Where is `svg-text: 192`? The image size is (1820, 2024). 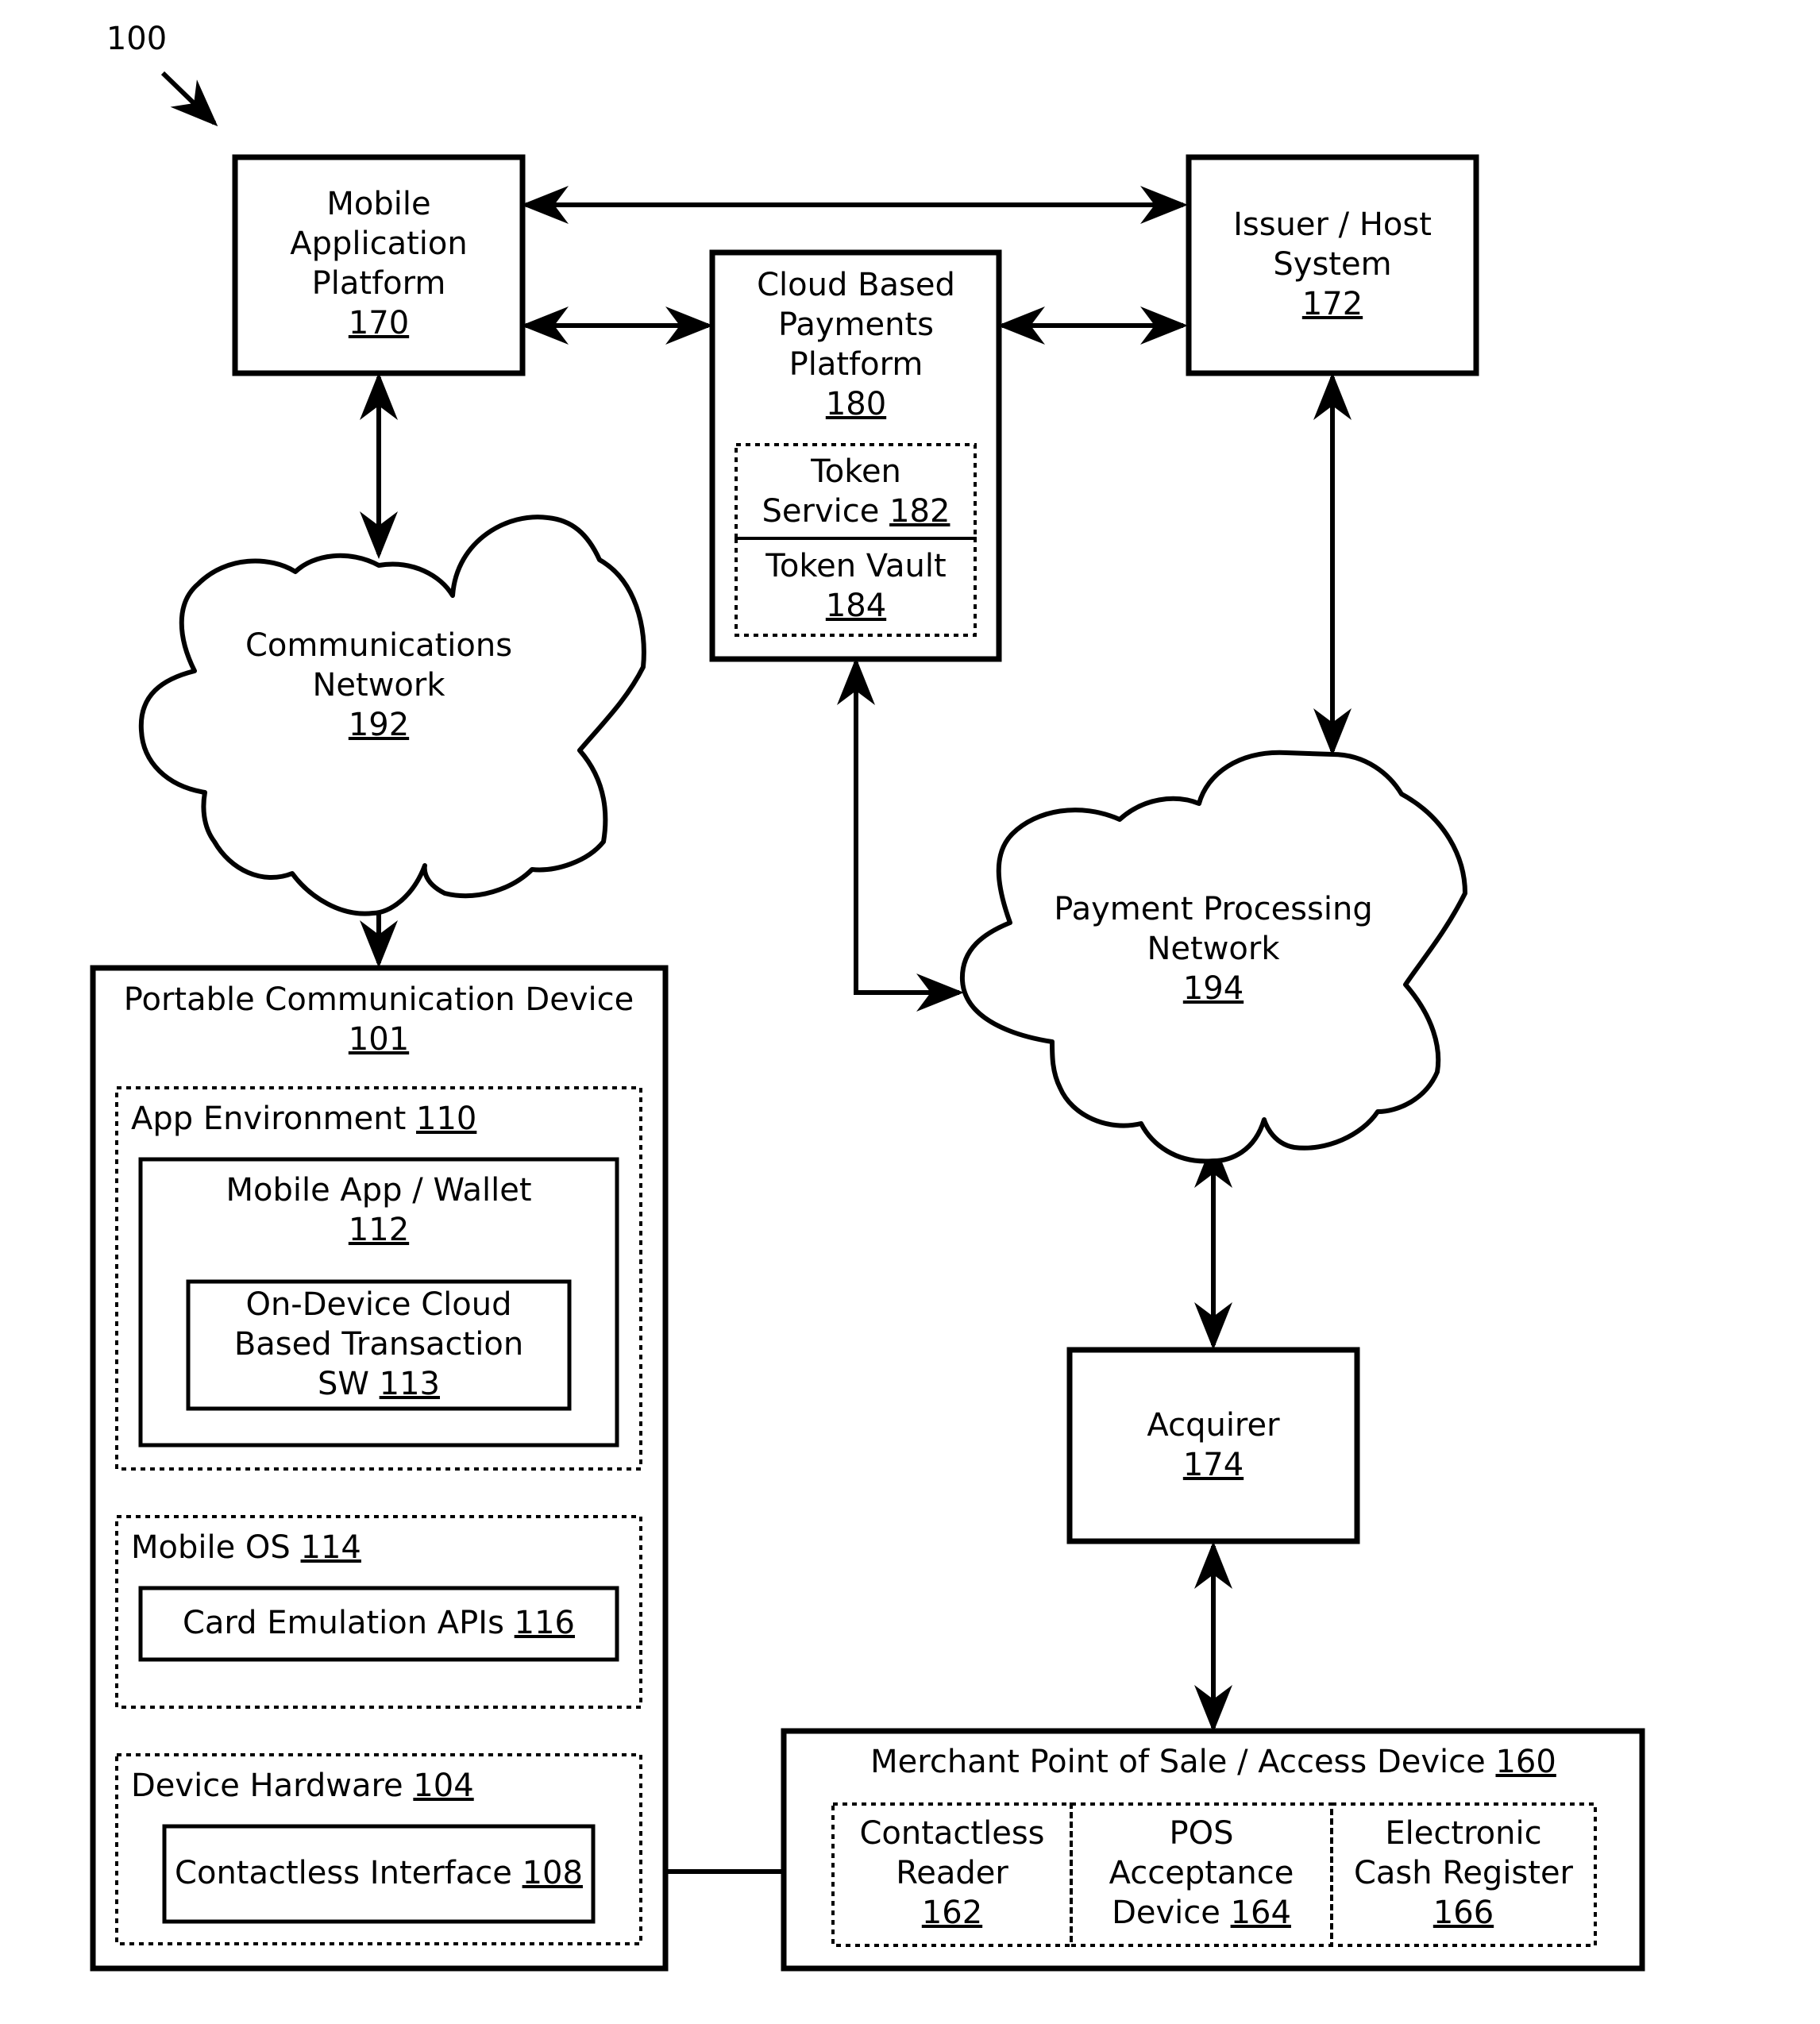 svg-text: 192 is located at coordinates (379, 725).